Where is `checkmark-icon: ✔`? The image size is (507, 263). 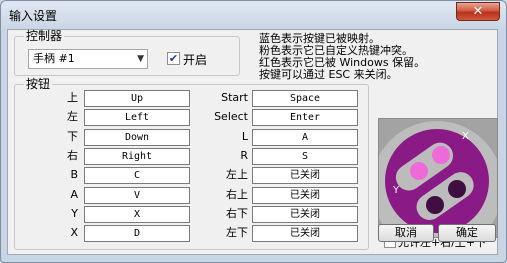 checkmark-icon: ✔ is located at coordinates (173, 58).